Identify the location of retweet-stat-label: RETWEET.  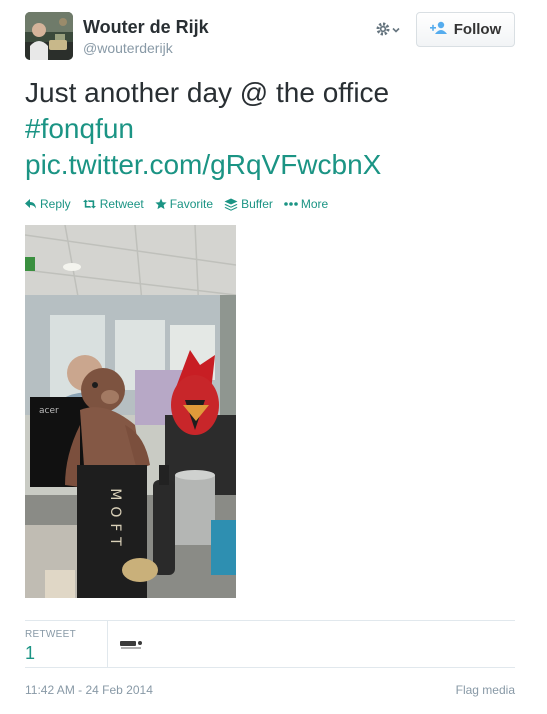
(50, 634).